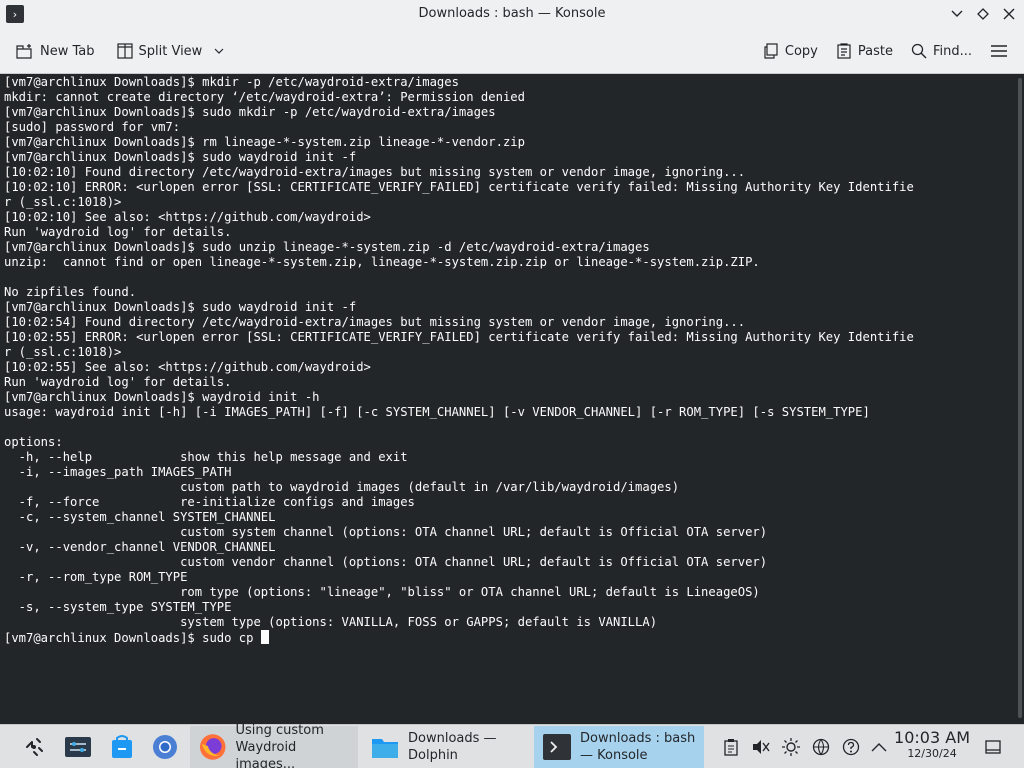  What do you see at coordinates (124, 51) in the screenshot?
I see `split-view-icon` at bounding box center [124, 51].